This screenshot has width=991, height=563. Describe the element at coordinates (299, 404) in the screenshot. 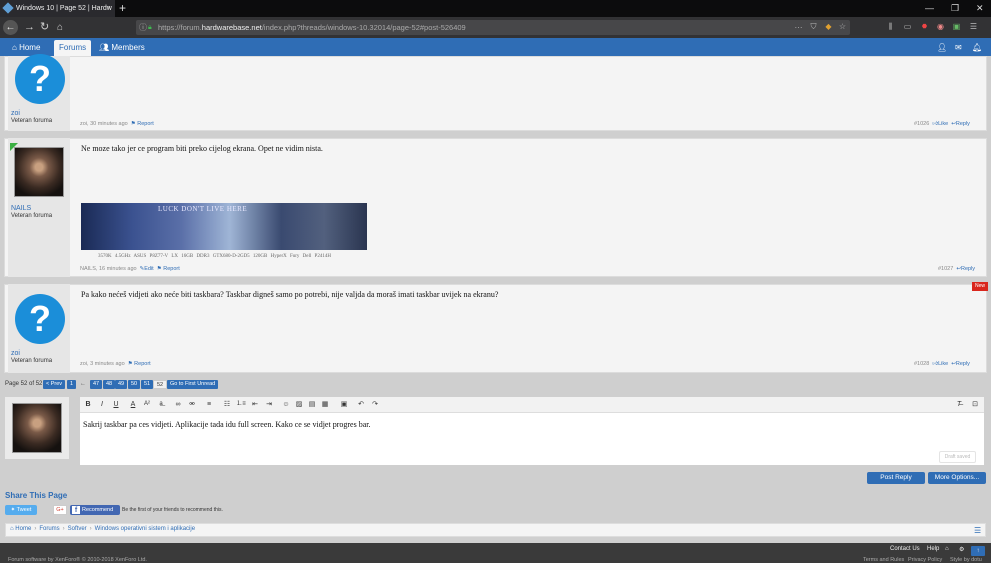

I see `image-icon: ▨` at that location.